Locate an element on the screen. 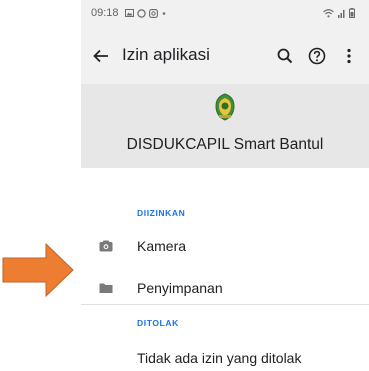 Image resolution: width=369 pixels, height=371 pixels. app-logo-icon is located at coordinates (225, 107).